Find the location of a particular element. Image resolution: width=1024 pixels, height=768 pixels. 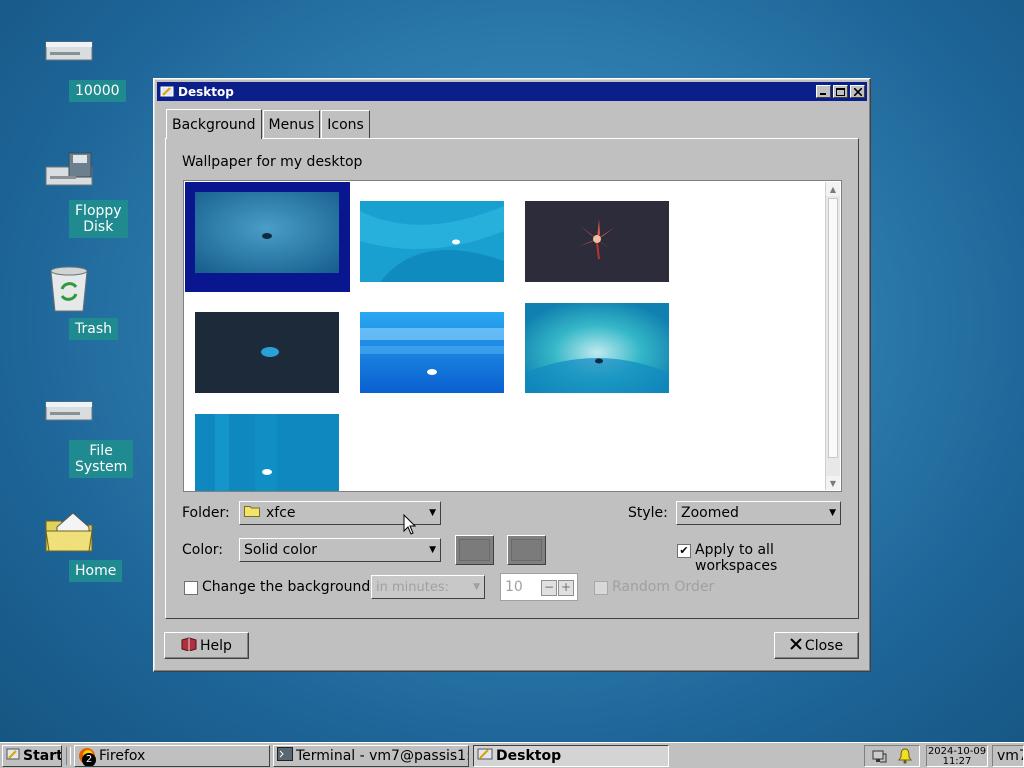

desktop-icon-floppy-disk: Floppy Disk is located at coordinates (76, 190).